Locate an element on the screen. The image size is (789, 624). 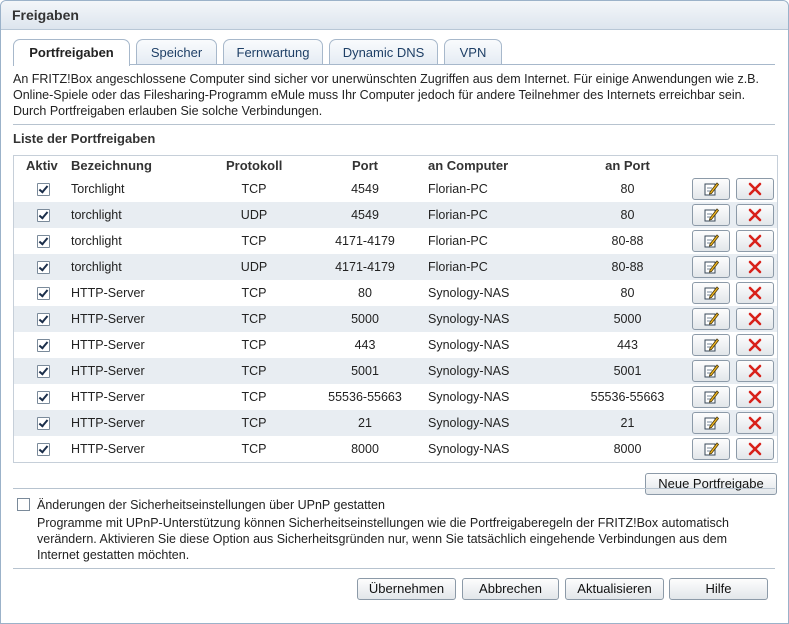
tab-portfreigaben: Portfreigaben is located at coordinates (71, 52).